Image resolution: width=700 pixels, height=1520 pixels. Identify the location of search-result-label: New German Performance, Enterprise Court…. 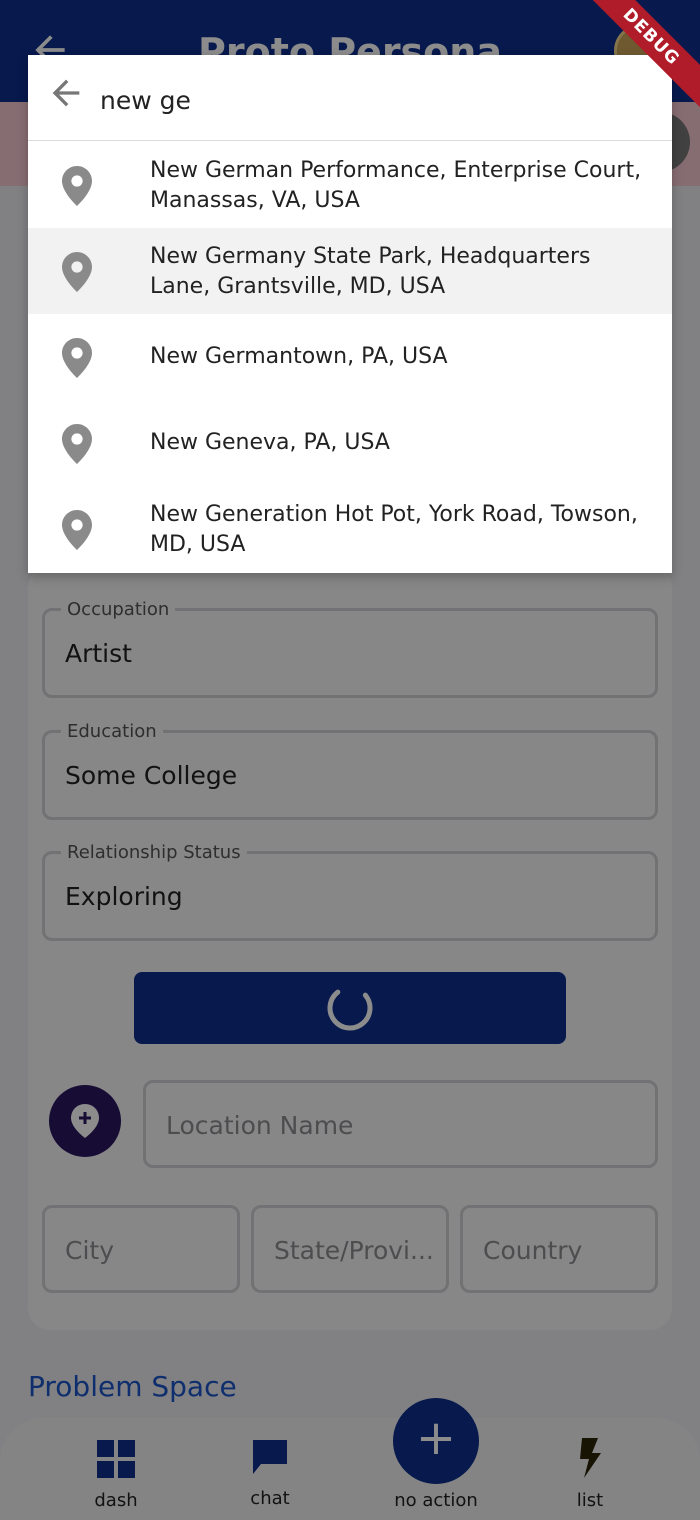
(396, 185).